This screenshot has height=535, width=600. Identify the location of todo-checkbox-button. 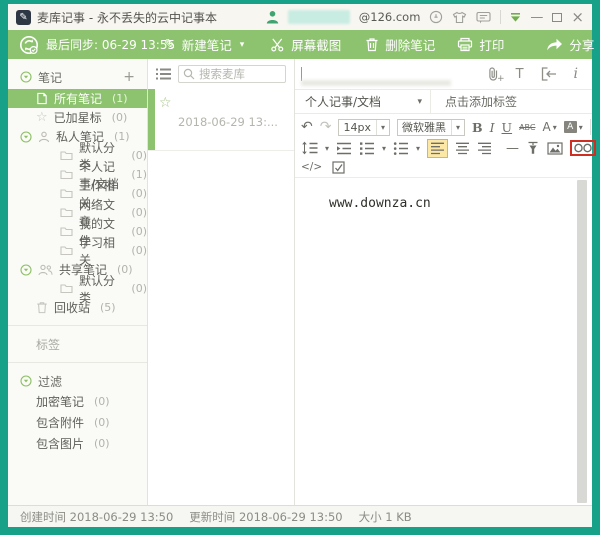
(338, 167).